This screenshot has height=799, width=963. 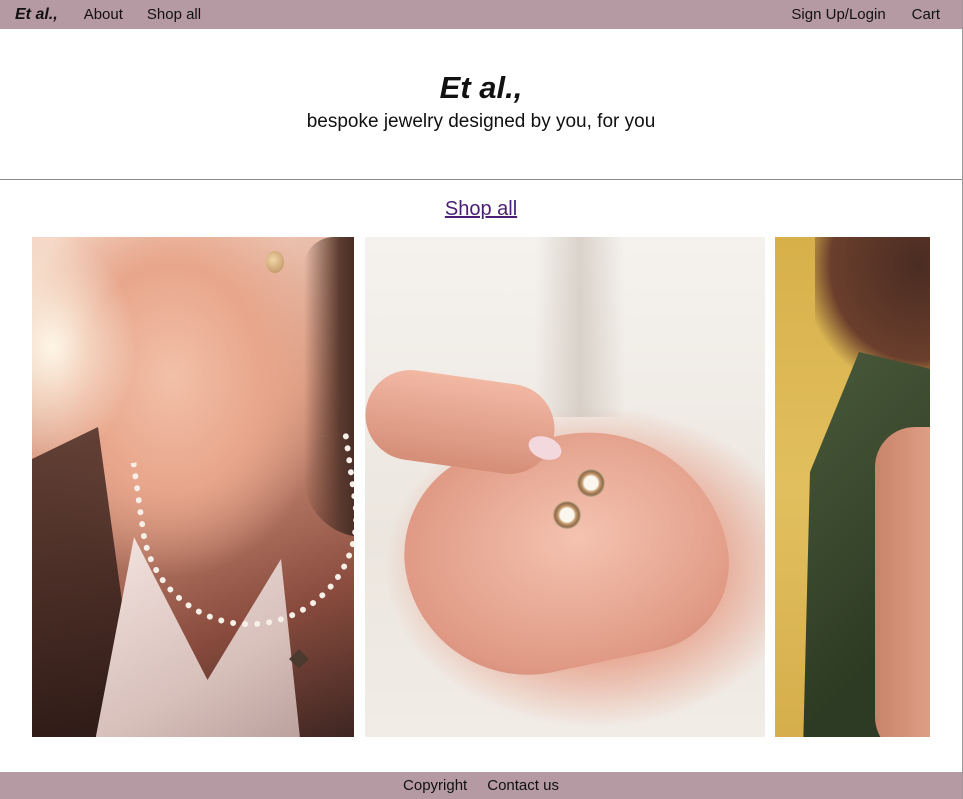 I want to click on footer-copyright-link: Copyright, so click(x=435, y=785).